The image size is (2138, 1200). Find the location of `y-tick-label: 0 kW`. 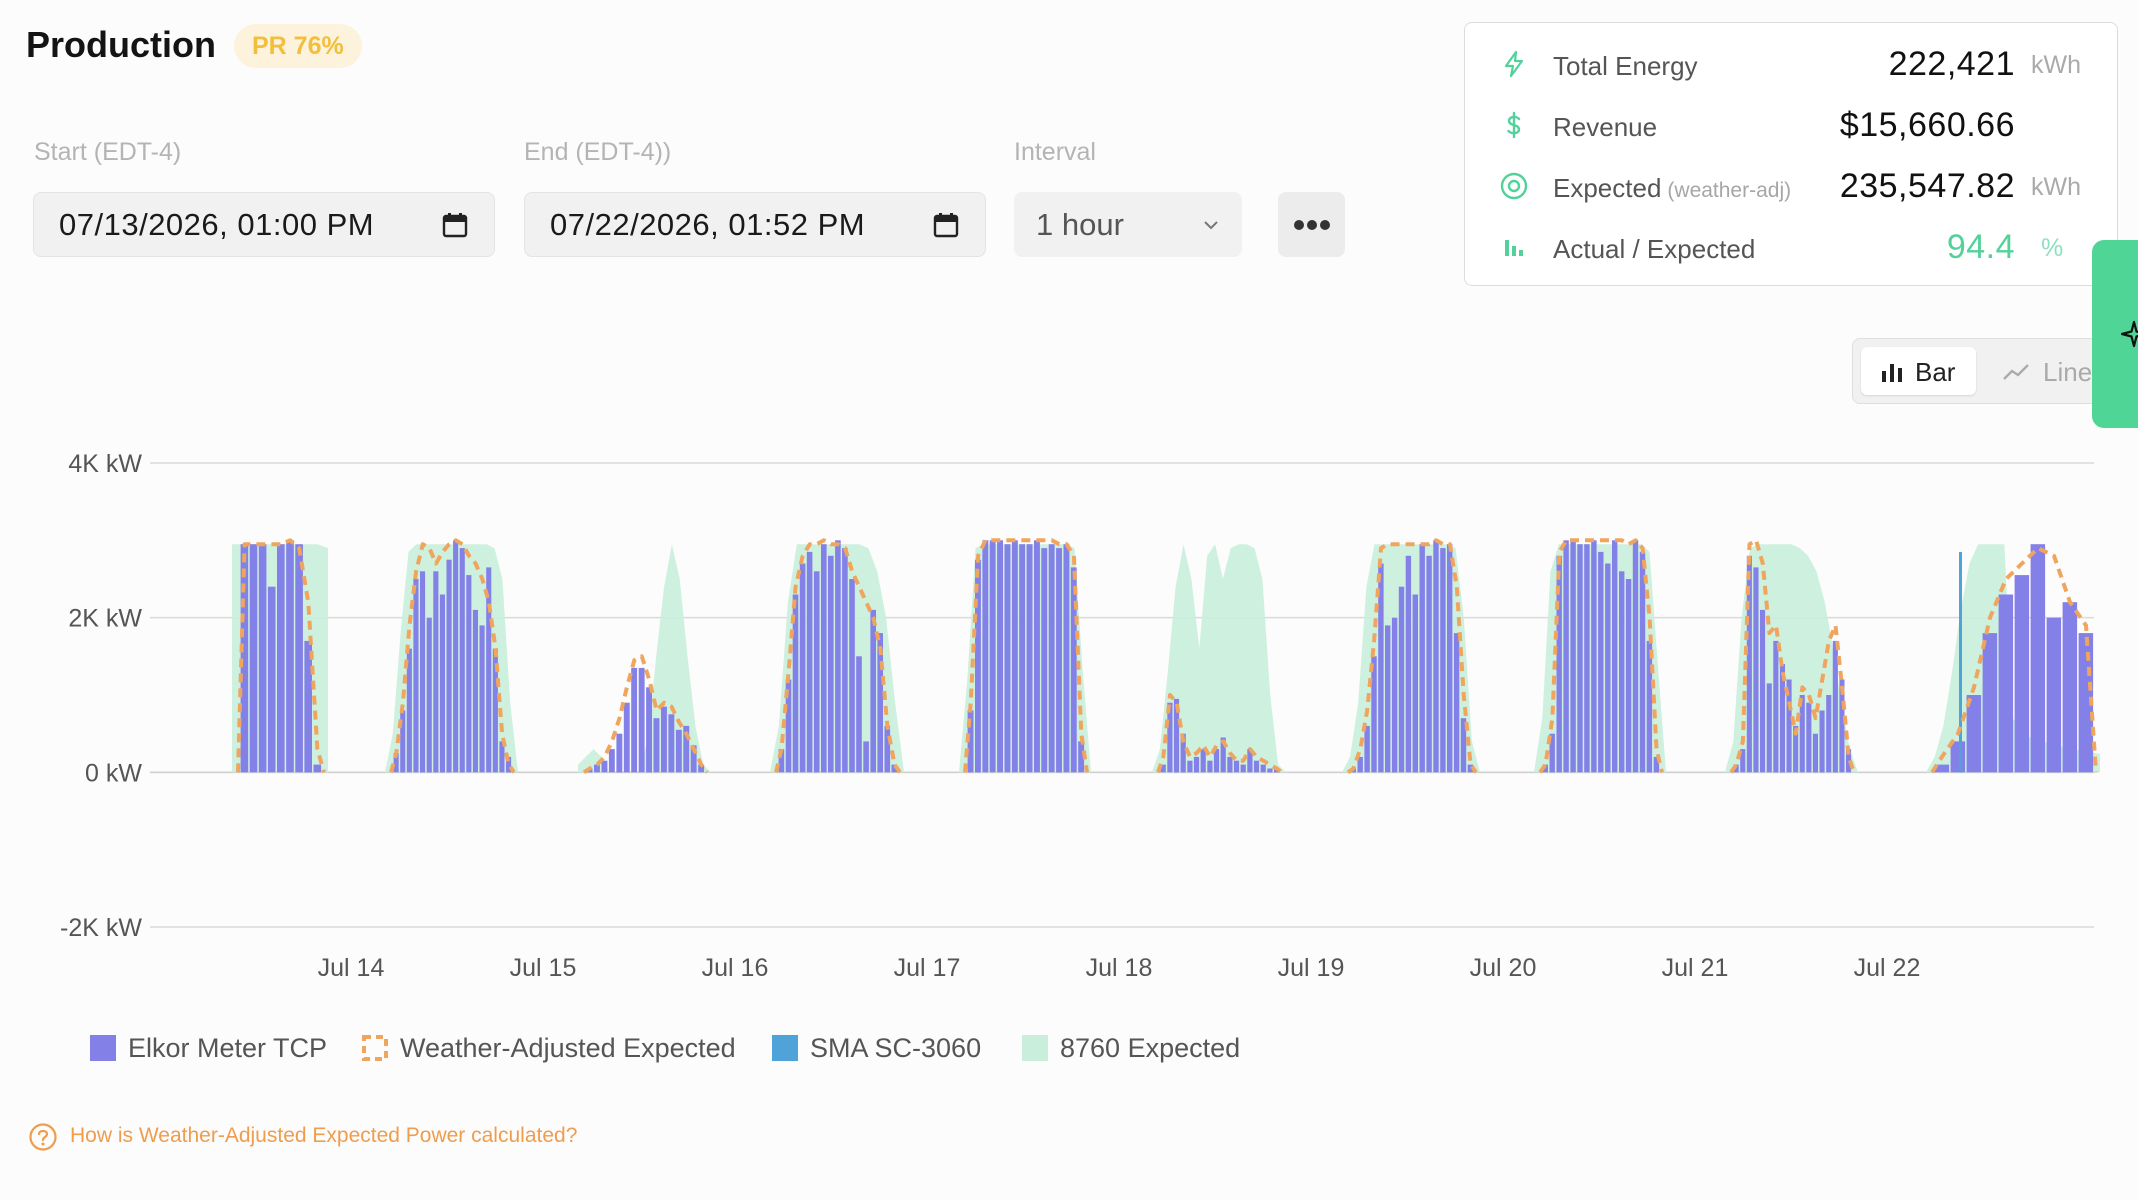

y-tick-label: 0 kW is located at coordinates (113, 773).